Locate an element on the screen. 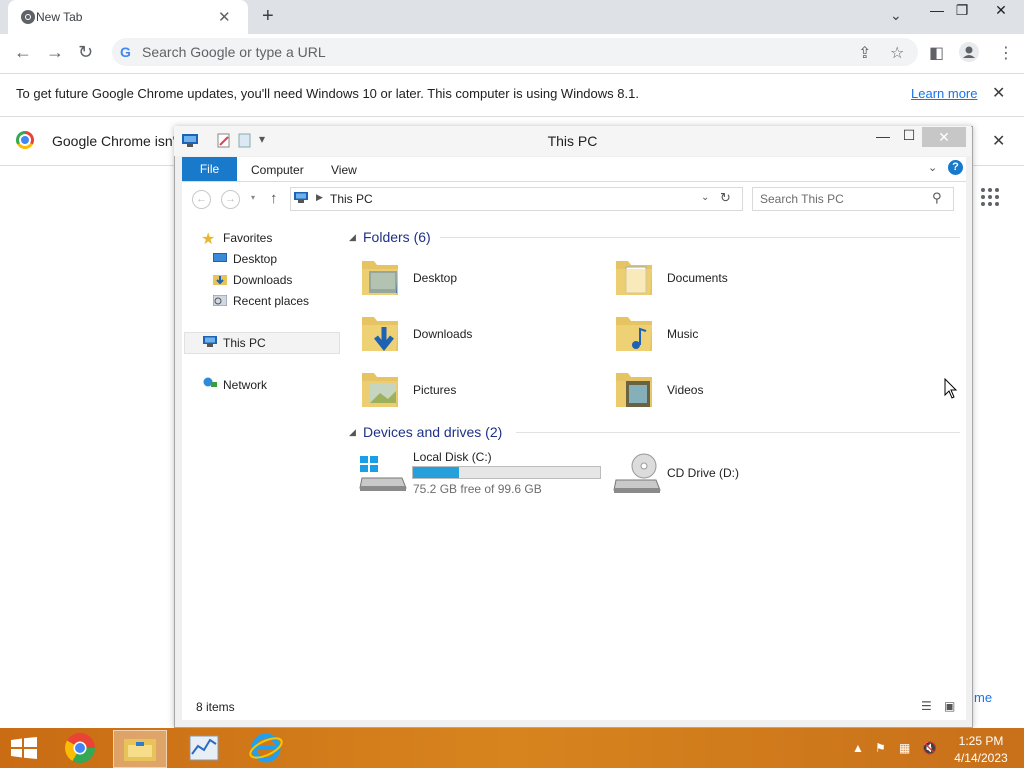 This screenshot has height=770, width=1024. explorer-title: This PC is located at coordinates (572, 141).